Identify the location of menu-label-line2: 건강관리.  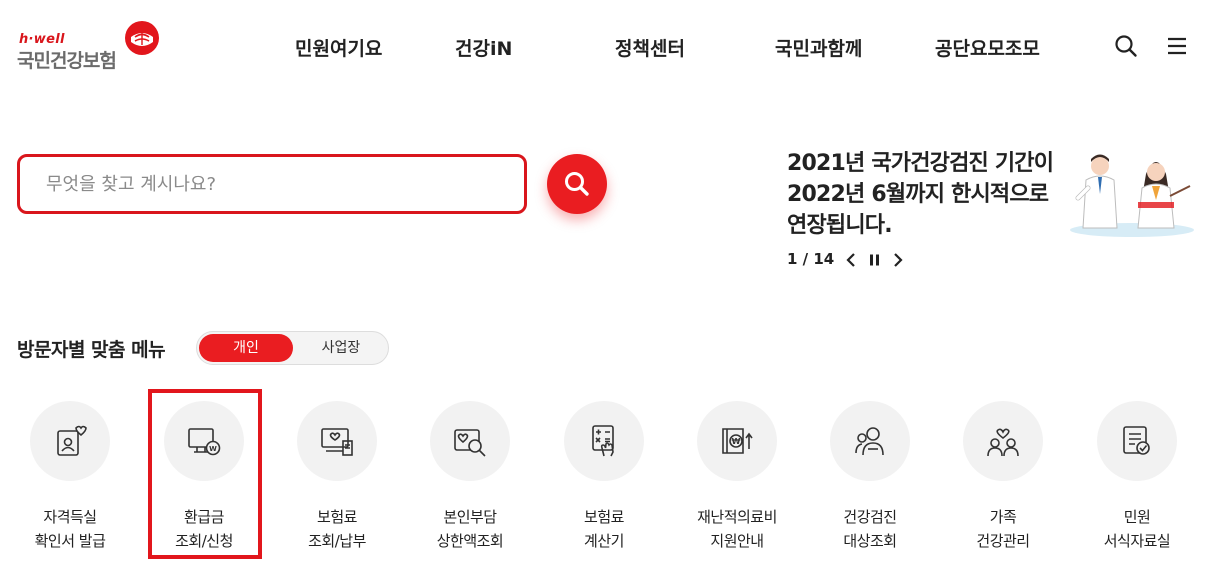
(1003, 541).